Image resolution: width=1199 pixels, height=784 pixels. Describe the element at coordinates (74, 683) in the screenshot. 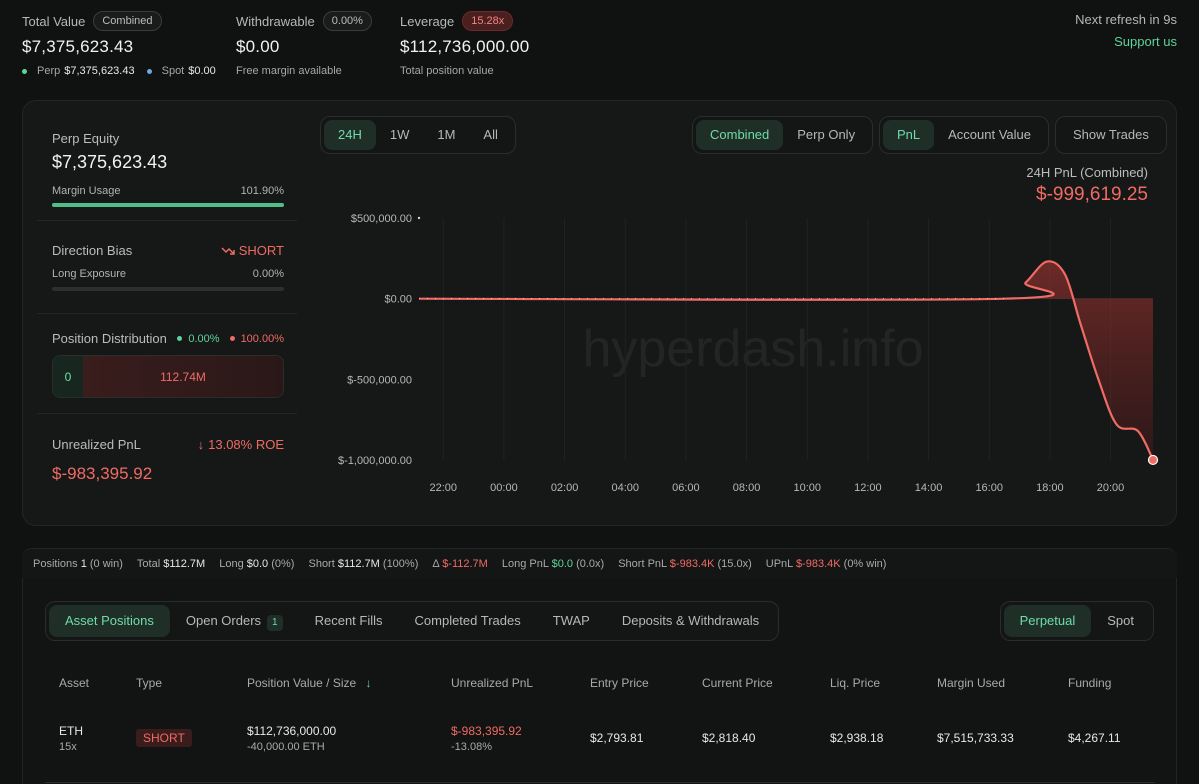

I see `col-asset: Asset` at that location.